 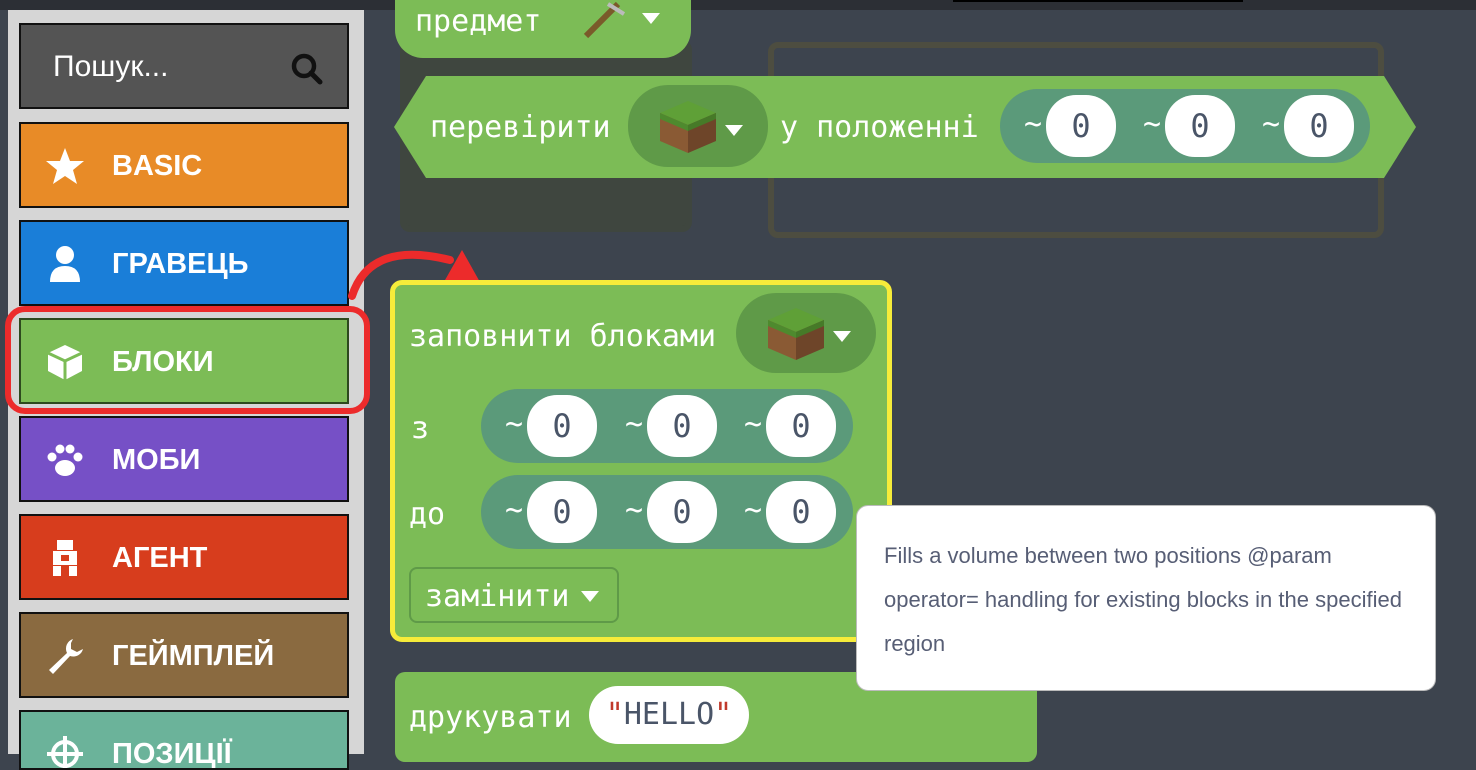 What do you see at coordinates (66, 656) in the screenshot?
I see `wrench-icon` at bounding box center [66, 656].